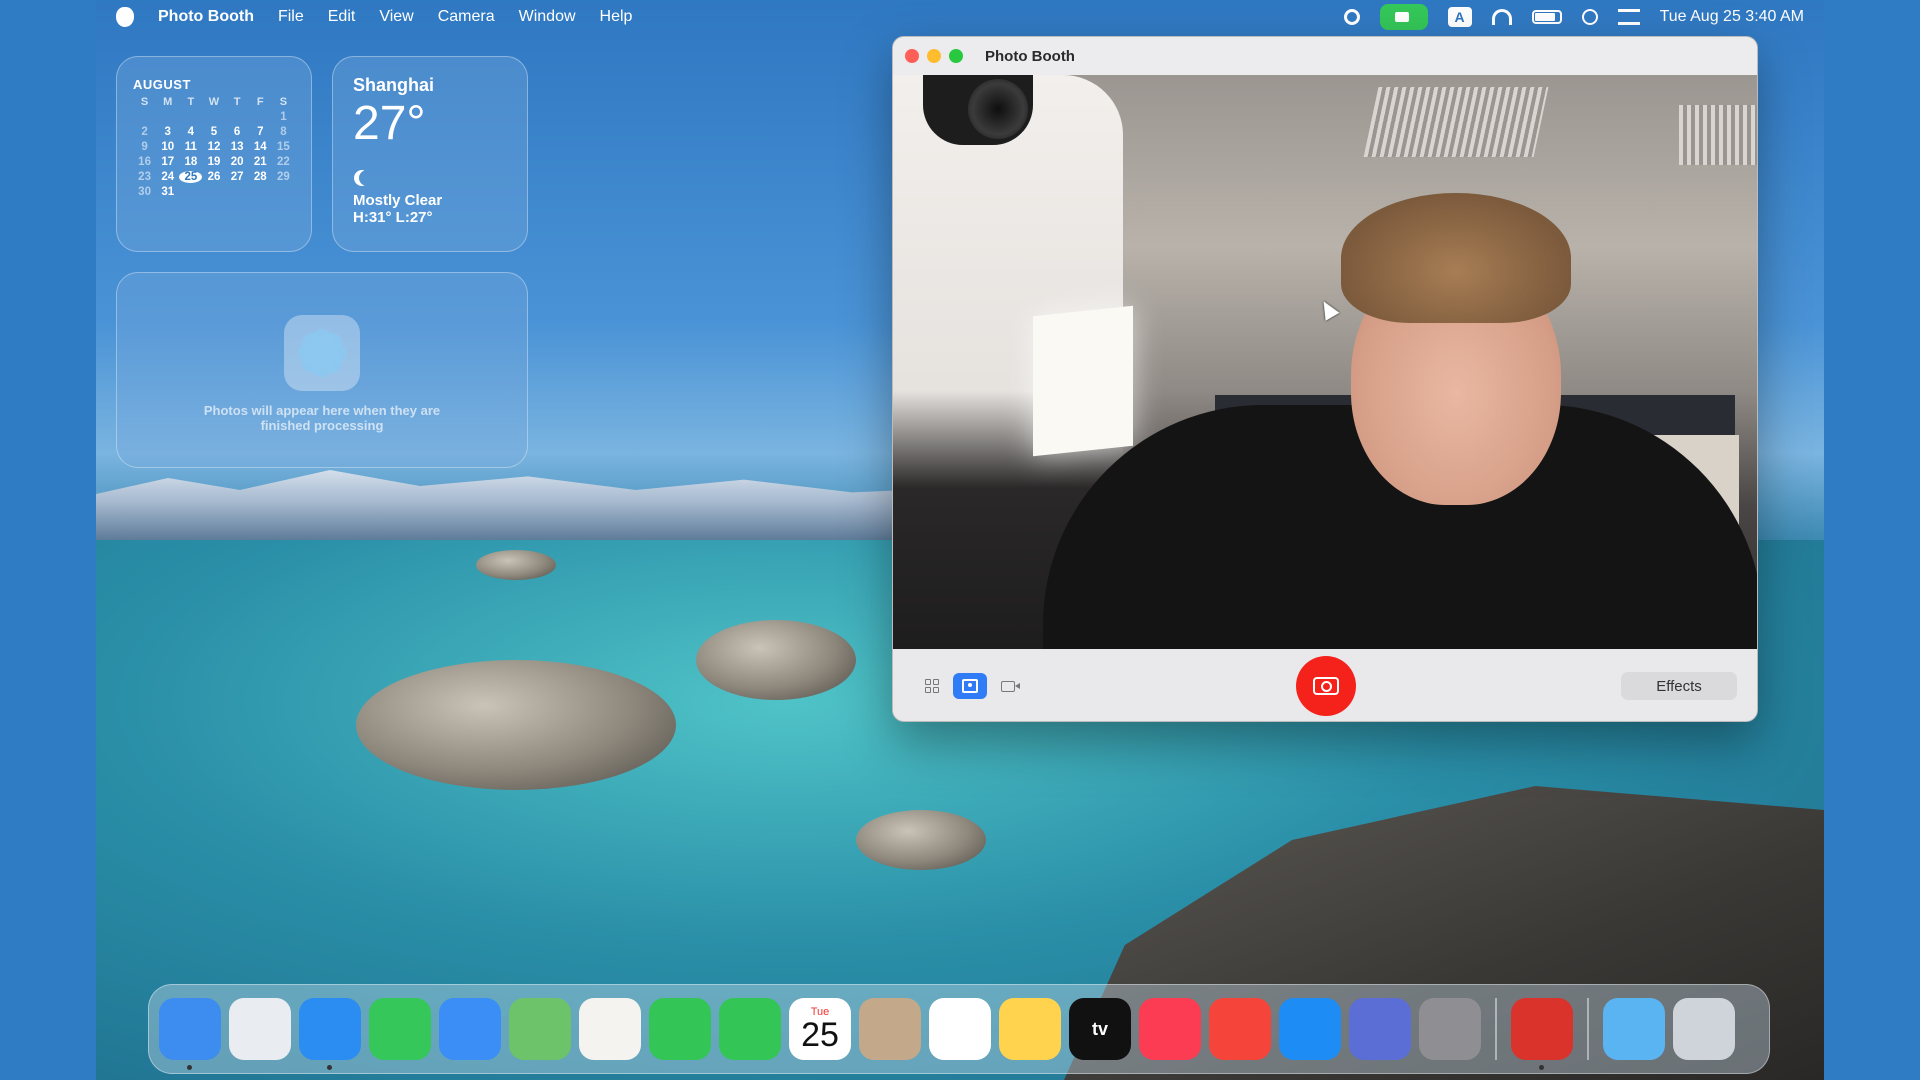 The image size is (1920, 1080). What do you see at coordinates (546, 506) in the screenshot?
I see `wallpaper-mountains` at bounding box center [546, 506].